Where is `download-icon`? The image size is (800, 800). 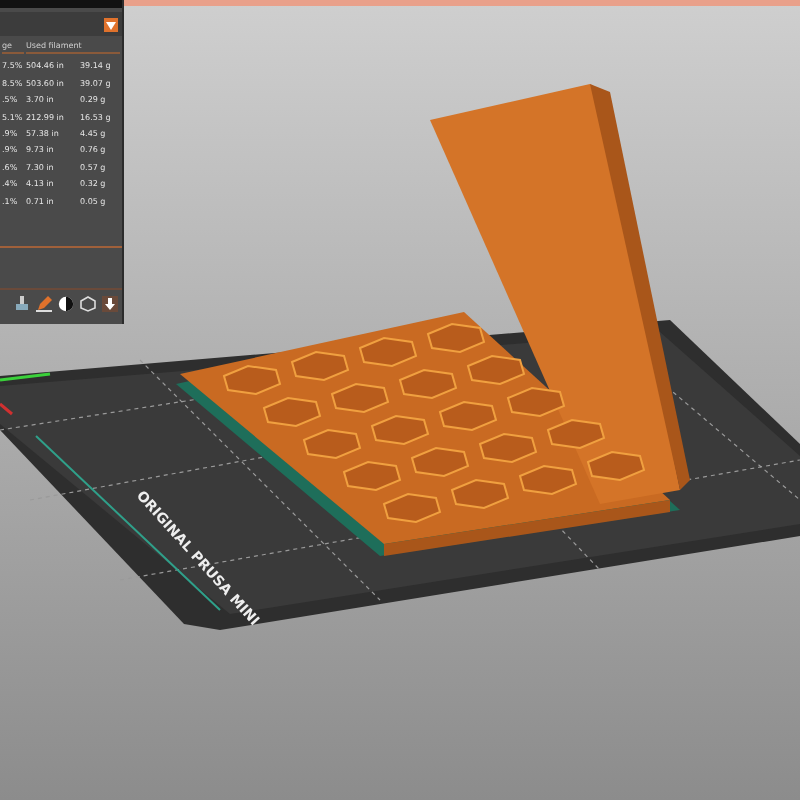
download-icon is located at coordinates (110, 304).